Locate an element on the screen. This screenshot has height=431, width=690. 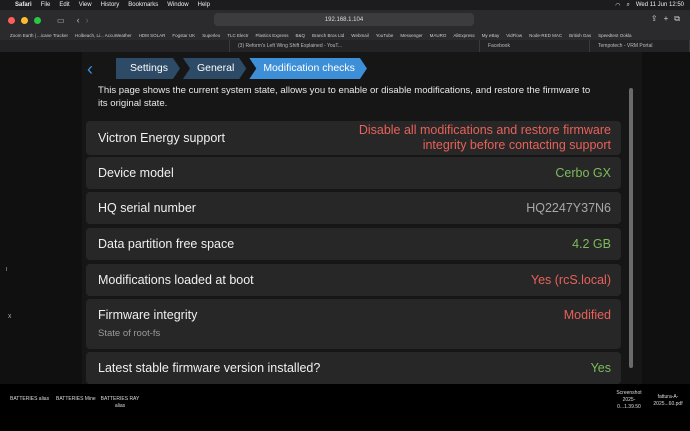
bookmark-item: HDM SOLAR is located at coordinates (152, 35).